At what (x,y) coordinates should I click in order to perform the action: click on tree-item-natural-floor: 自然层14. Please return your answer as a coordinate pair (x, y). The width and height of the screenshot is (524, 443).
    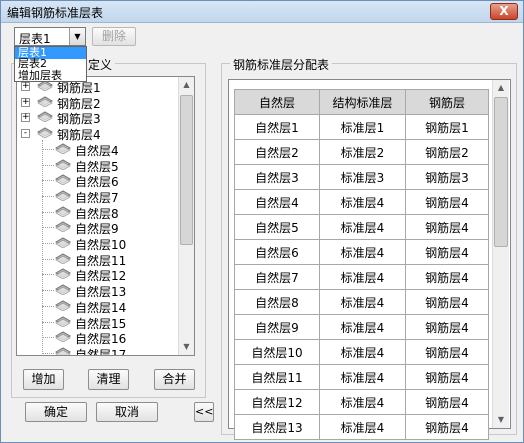
    Looking at the image, I should click on (97, 306).